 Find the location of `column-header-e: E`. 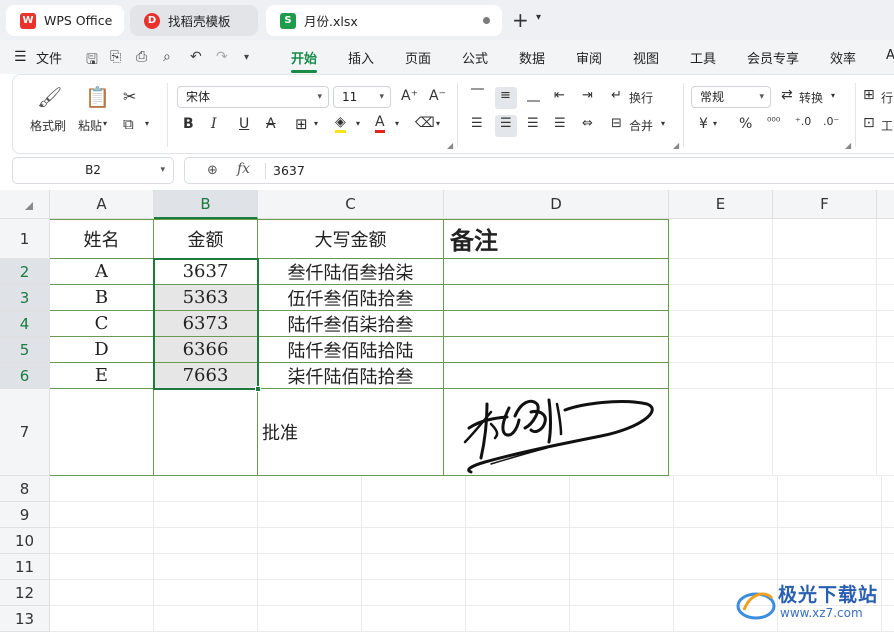

column-header-e: E is located at coordinates (721, 204).